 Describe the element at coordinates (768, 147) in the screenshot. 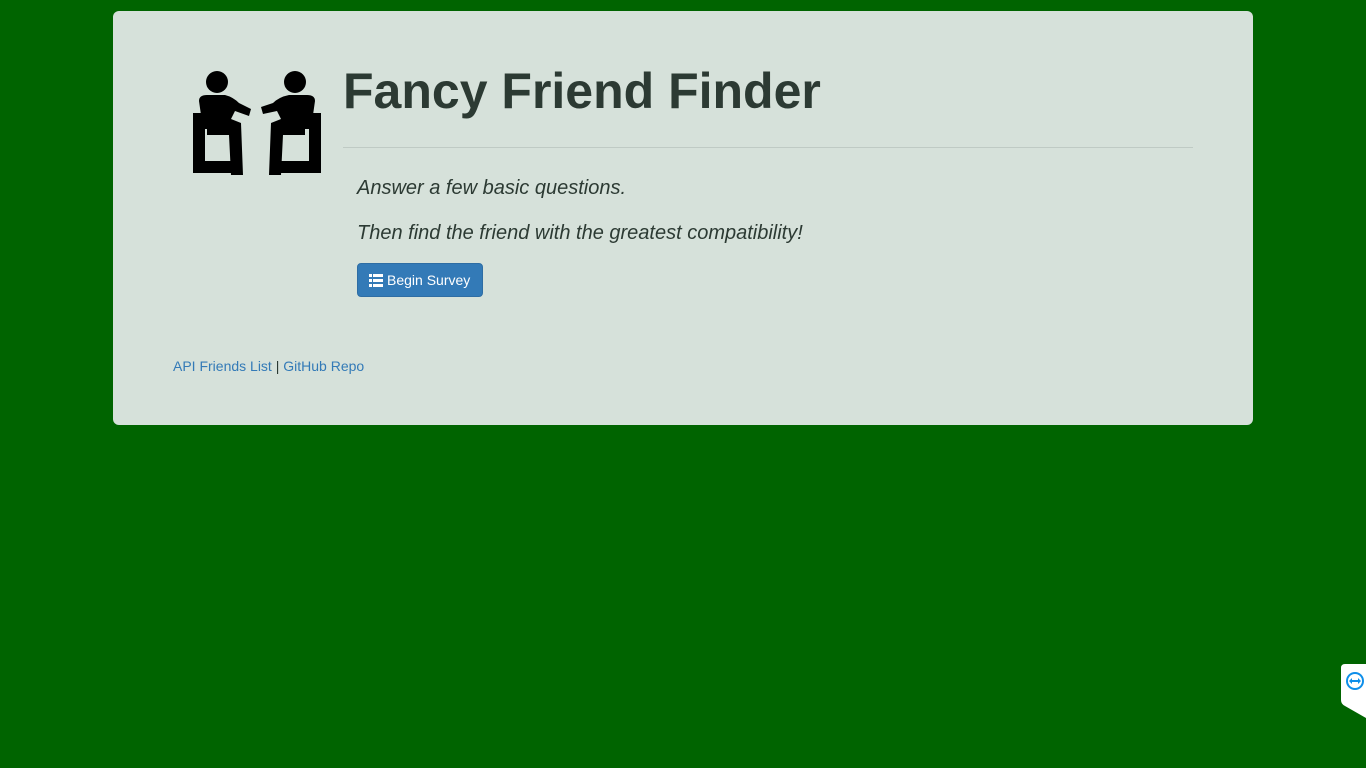

I see `title-divider` at that location.